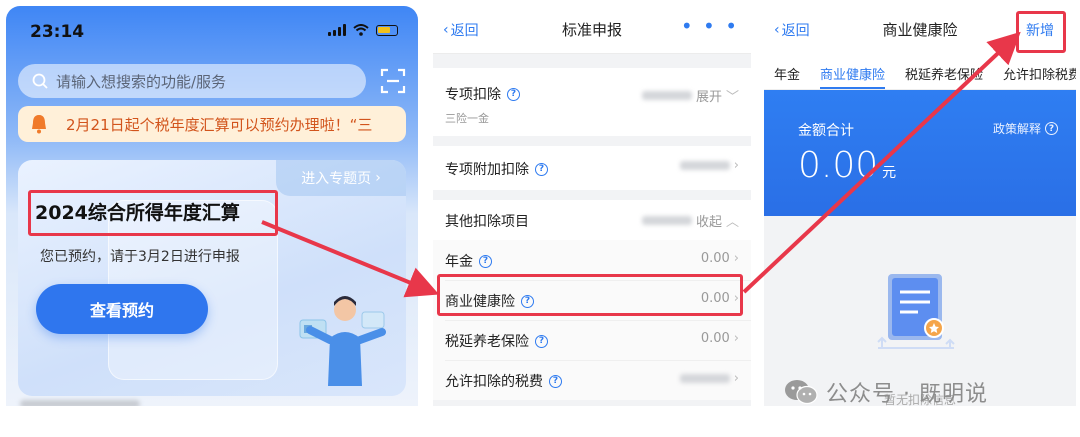 The width and height of the screenshot is (1080, 437). I want to click on tab-bar: 年金 商业健康险 税延养老保险 允许扣除税费, so click(920, 72).